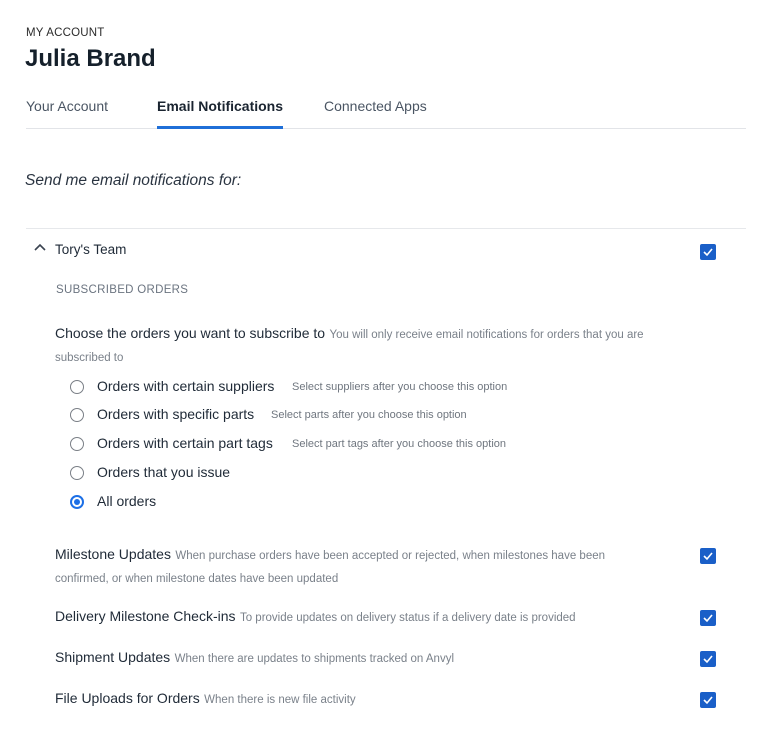  Describe the element at coordinates (185, 443) in the screenshot. I see `option-label: Orders with certain part tags` at that location.